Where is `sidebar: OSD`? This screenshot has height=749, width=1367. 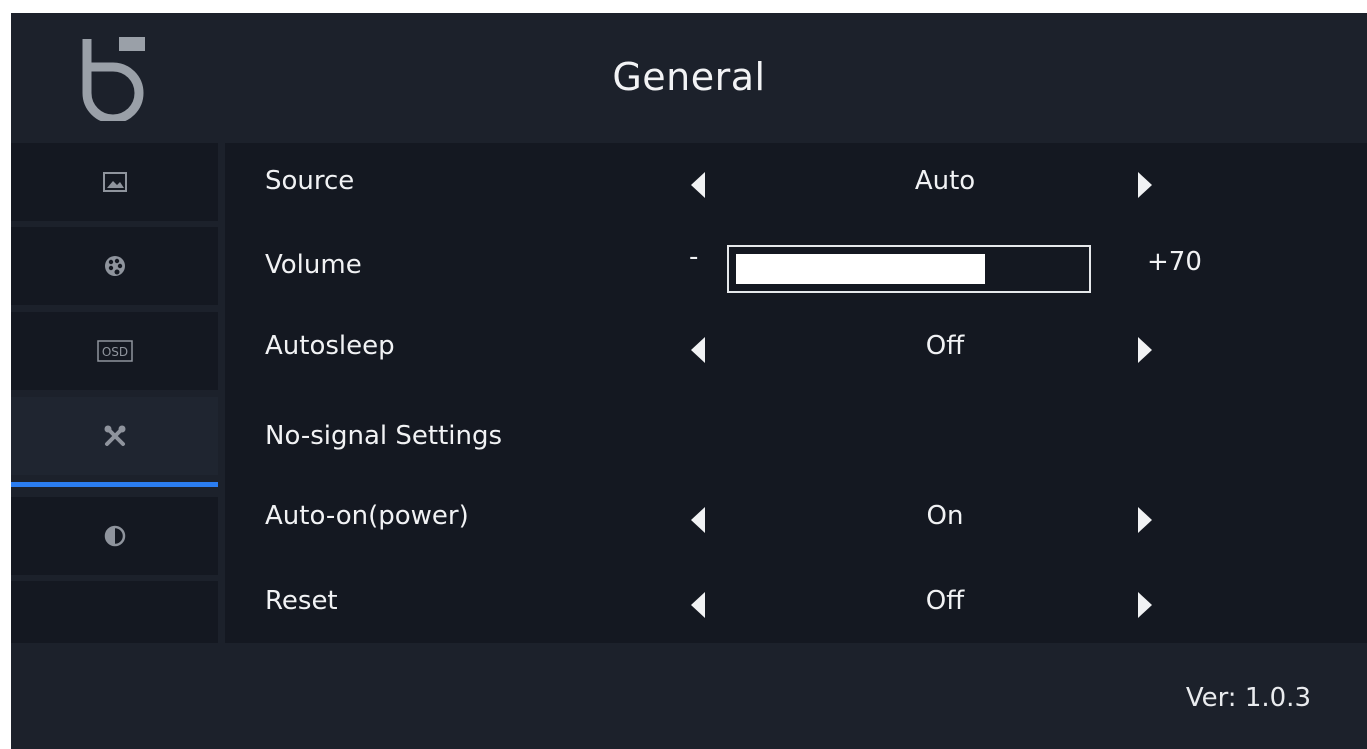 sidebar: OSD is located at coordinates (114, 393).